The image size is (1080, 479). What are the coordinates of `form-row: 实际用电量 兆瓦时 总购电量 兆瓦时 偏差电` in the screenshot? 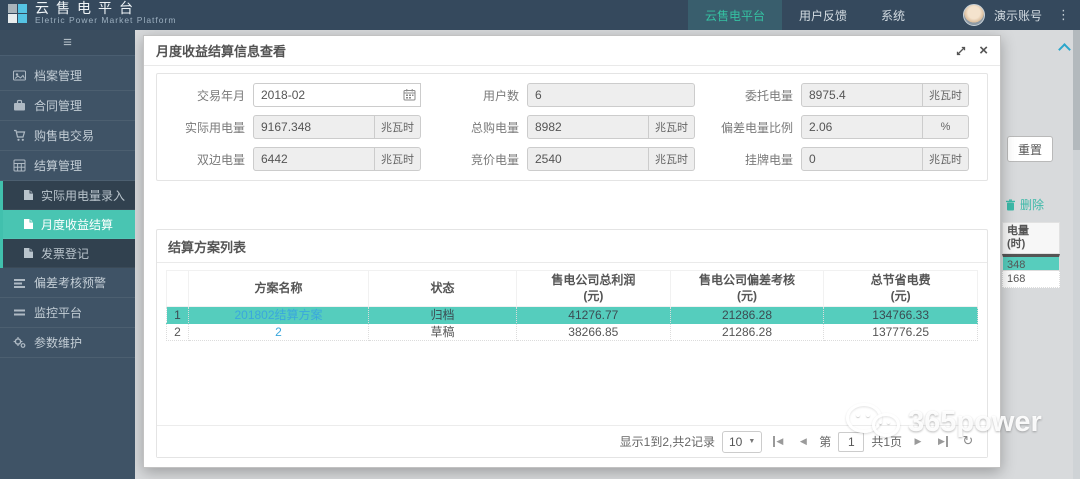 It's located at (572, 127).